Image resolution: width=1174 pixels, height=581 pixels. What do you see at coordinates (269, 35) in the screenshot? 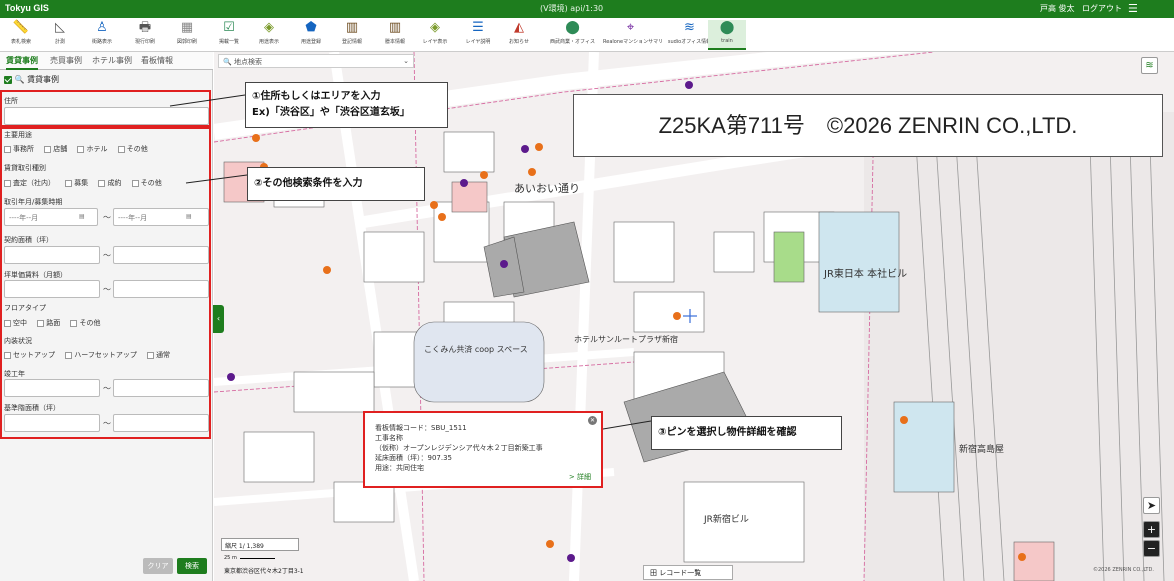
I see `toolbar-button-6: ◈ 用途表示` at bounding box center [269, 35].